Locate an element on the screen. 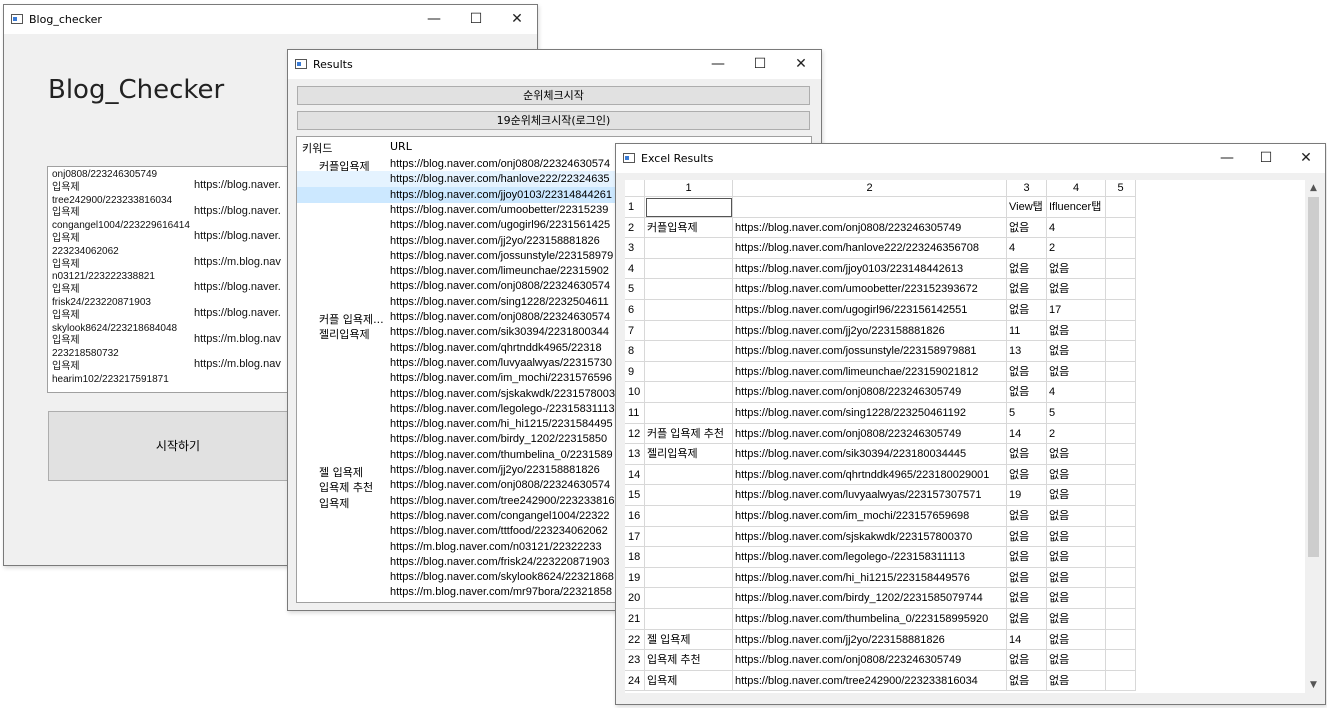 This screenshot has width=1327, height=708. grid-cell: 입욕제 추천 is located at coordinates (689, 660).